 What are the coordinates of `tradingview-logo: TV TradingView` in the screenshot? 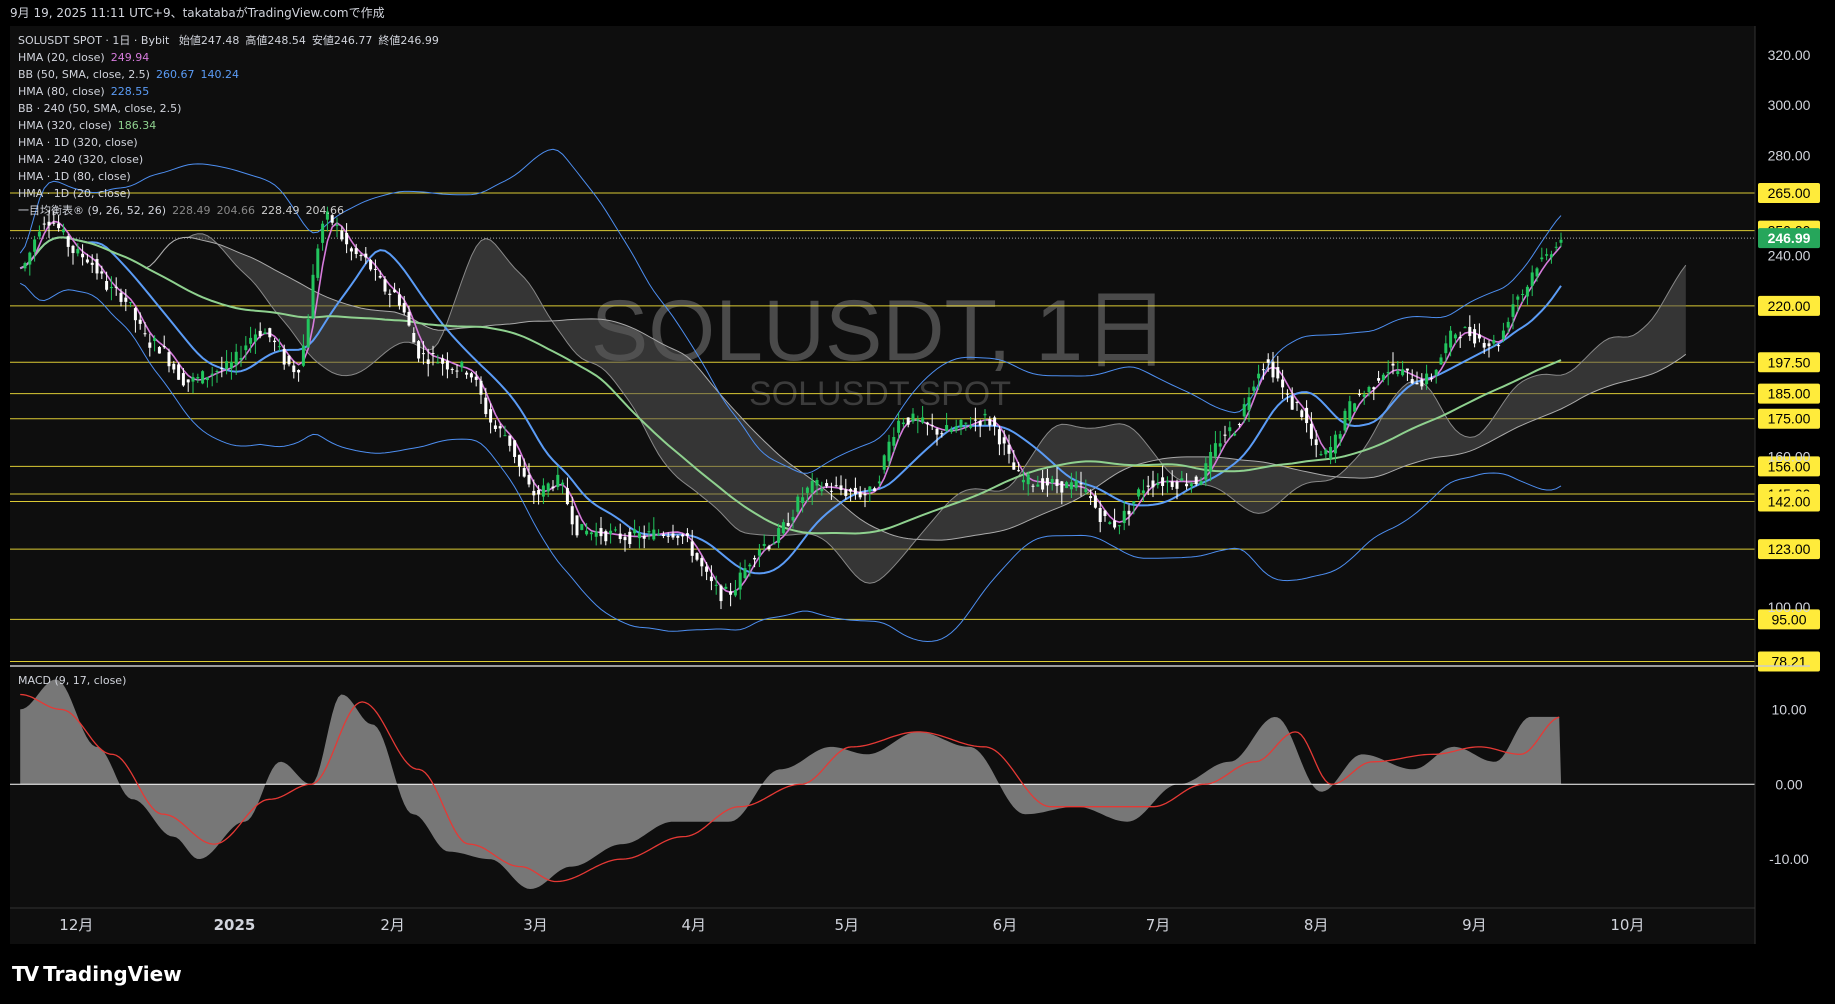 It's located at (97, 974).